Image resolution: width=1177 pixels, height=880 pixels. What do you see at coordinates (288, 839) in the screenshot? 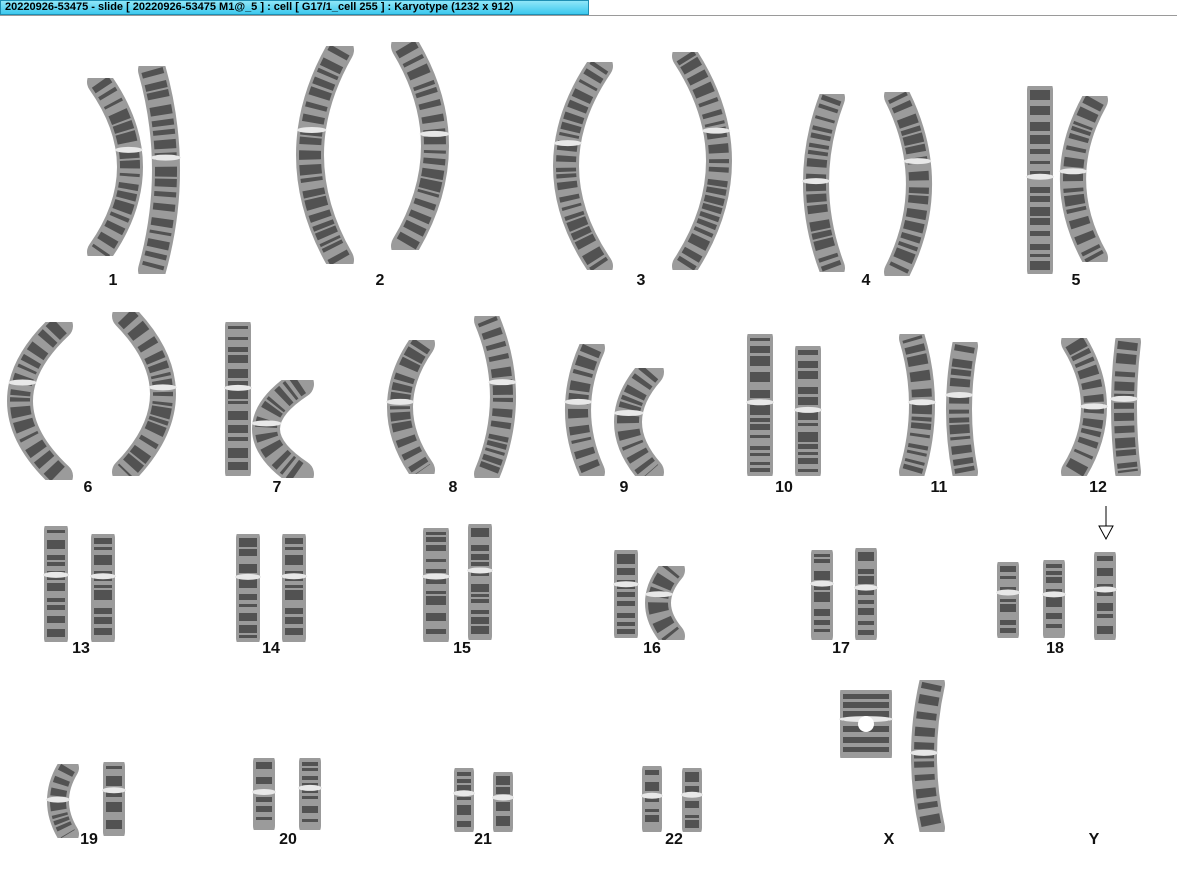
I see `chromosome-label-20: 20` at bounding box center [288, 839].